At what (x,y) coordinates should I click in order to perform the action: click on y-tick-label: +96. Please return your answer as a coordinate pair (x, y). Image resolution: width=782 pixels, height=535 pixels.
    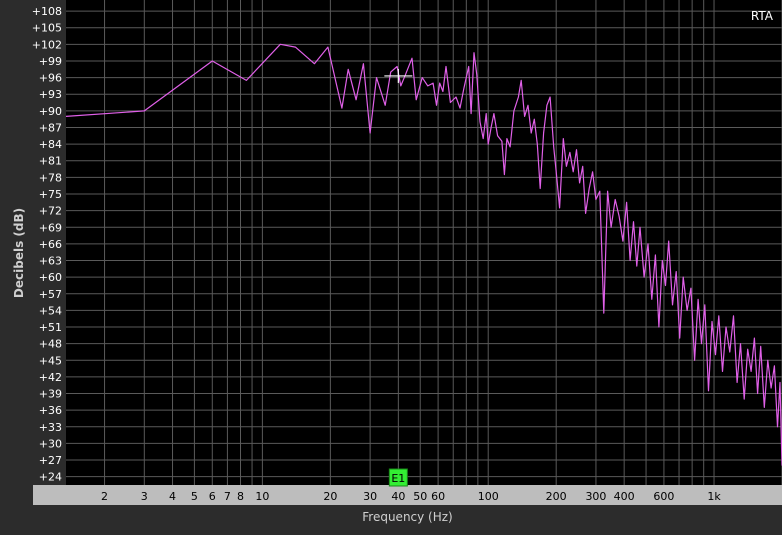
    Looking at the image, I should click on (50, 78).